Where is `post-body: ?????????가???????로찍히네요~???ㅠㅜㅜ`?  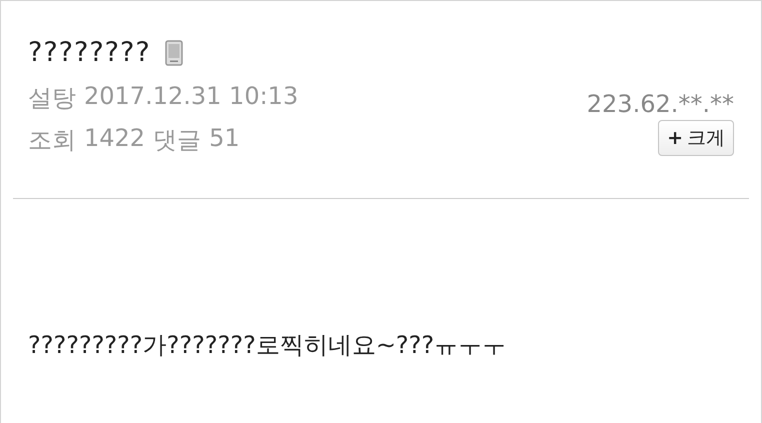 post-body: ?????????가???????로찍히네요~???ㅠㅜㅜ is located at coordinates (267, 345).